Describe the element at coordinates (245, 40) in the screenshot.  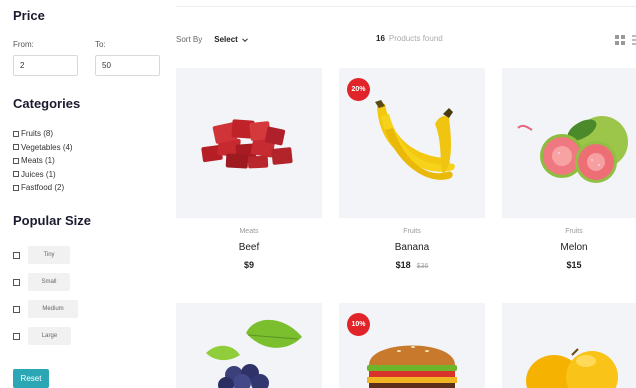
I see `chevron-down-icon` at that location.